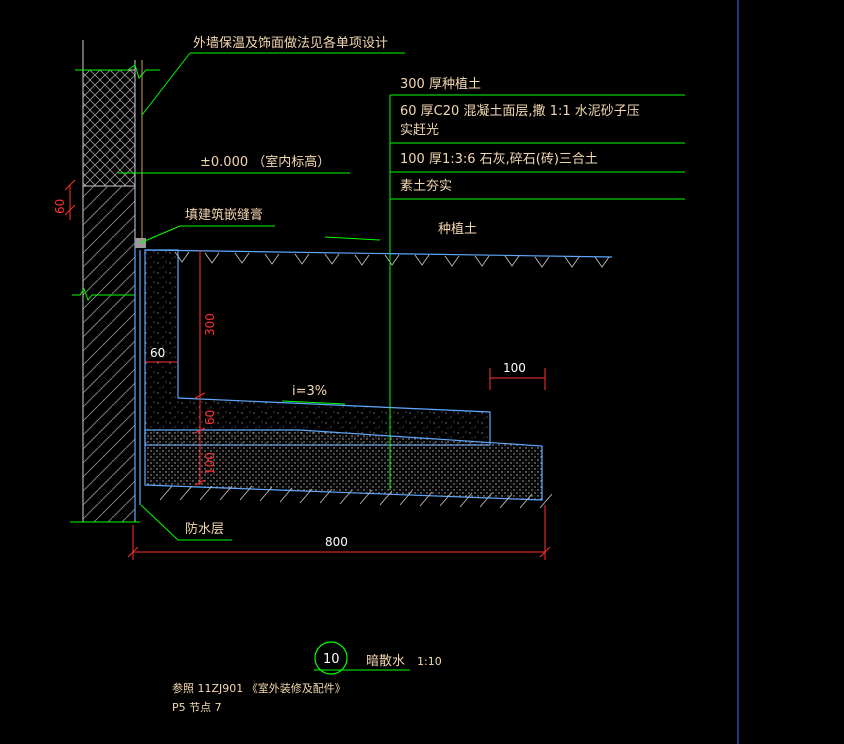 The image size is (844, 744). I want to click on floor-level-note: ±0.000 （室内标高）, so click(265, 162).